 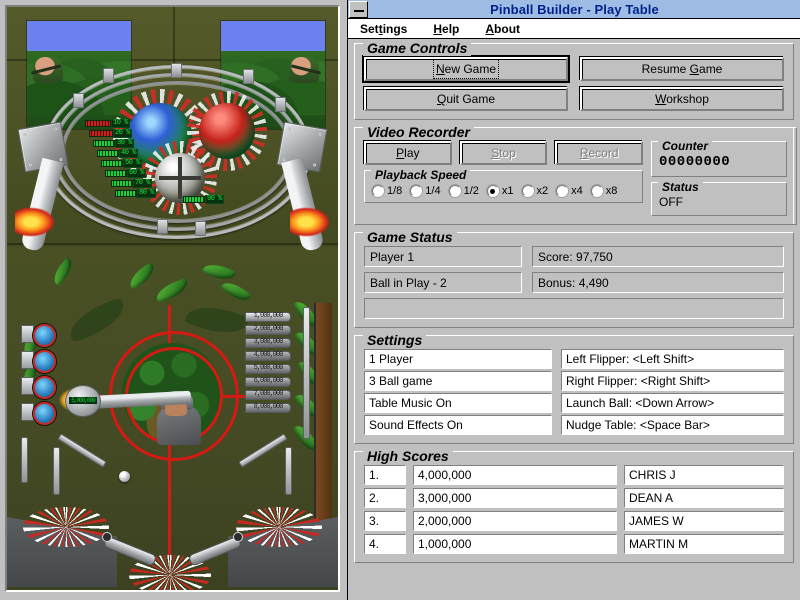 What do you see at coordinates (704, 521) in the screenshot?
I see `high-score-name: JAMES W` at bounding box center [704, 521].